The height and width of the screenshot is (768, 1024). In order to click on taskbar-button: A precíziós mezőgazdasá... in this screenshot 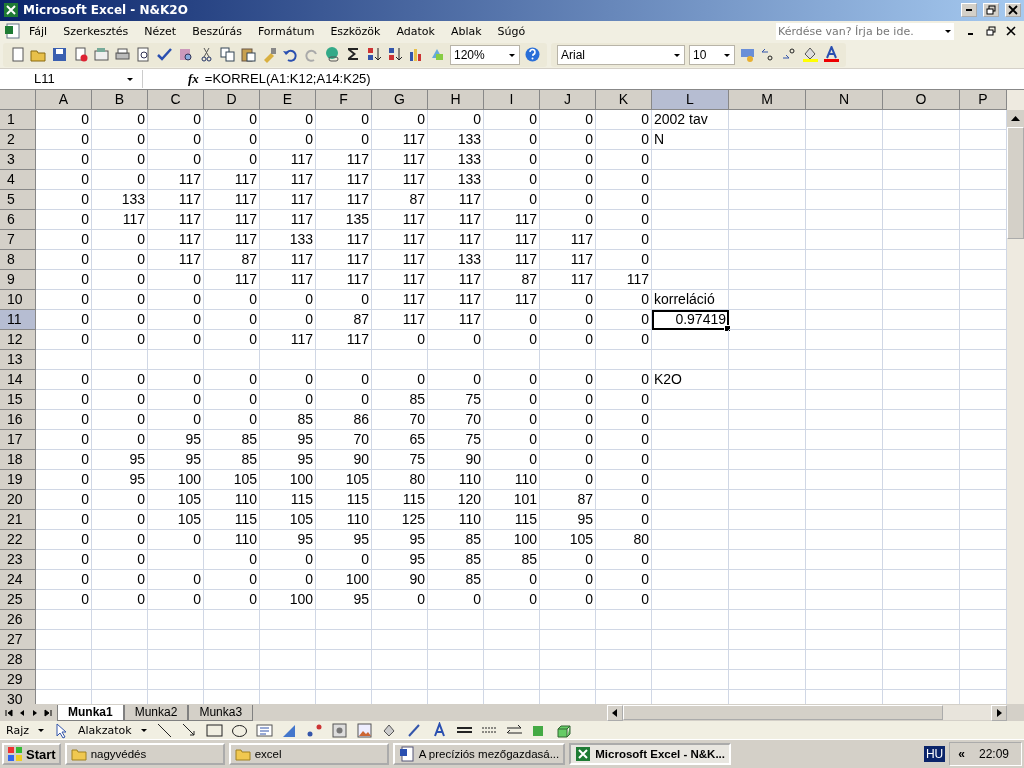, I will do `click(479, 754)`.